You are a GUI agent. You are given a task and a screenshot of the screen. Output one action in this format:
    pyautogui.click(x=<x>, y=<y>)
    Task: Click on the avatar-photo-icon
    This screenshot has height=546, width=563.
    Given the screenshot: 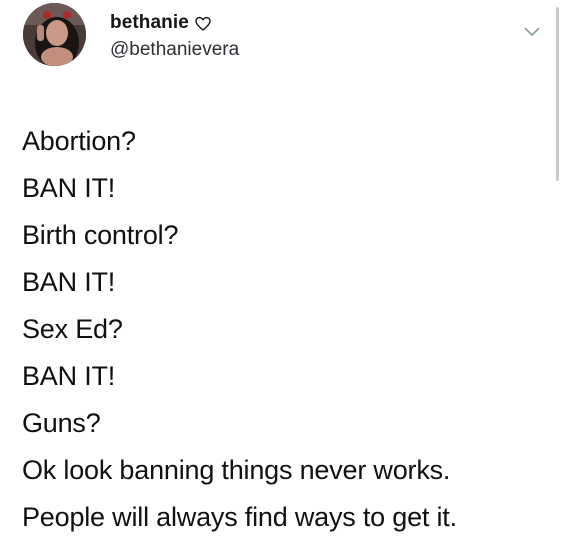 What is the action you would take?
    pyautogui.click(x=54, y=34)
    